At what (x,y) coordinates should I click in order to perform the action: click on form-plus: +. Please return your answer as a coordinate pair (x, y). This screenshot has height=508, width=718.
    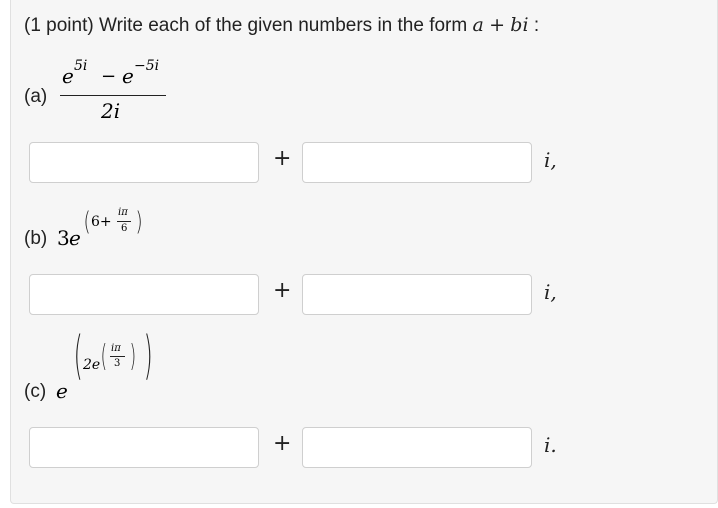
    Looking at the image, I should click on (497, 25).